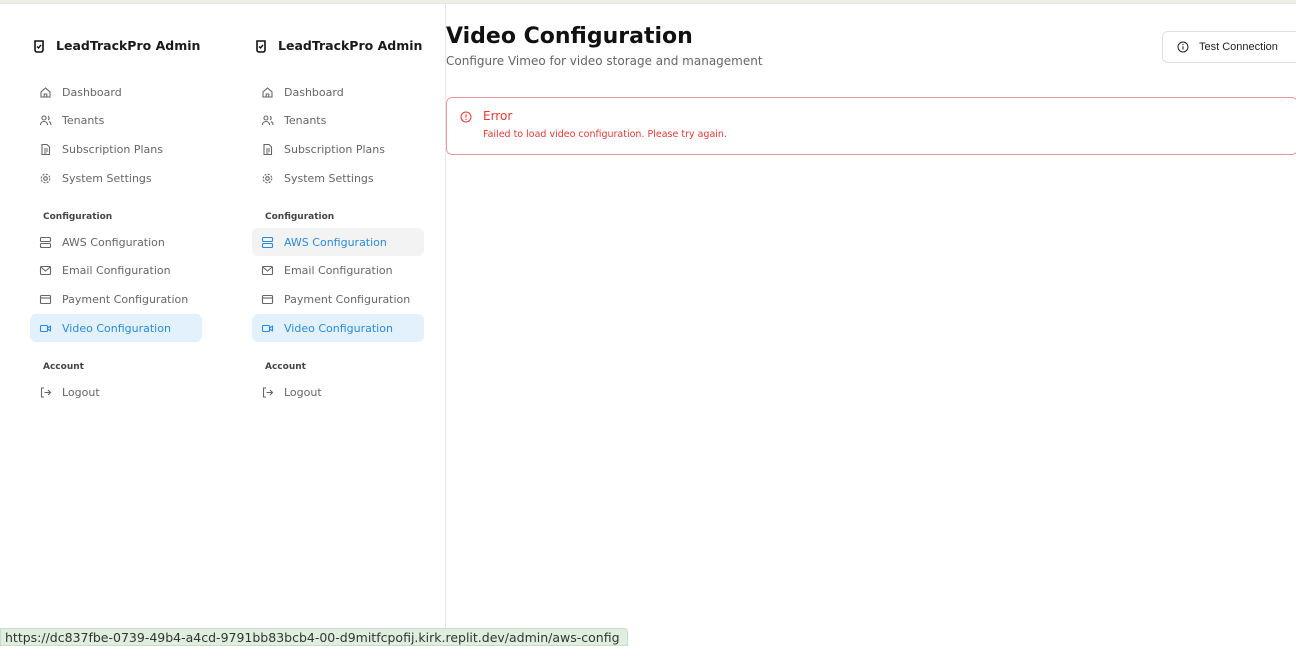 Image resolution: width=1296 pixels, height=646 pixels. I want to click on info-icon, so click(1183, 47).